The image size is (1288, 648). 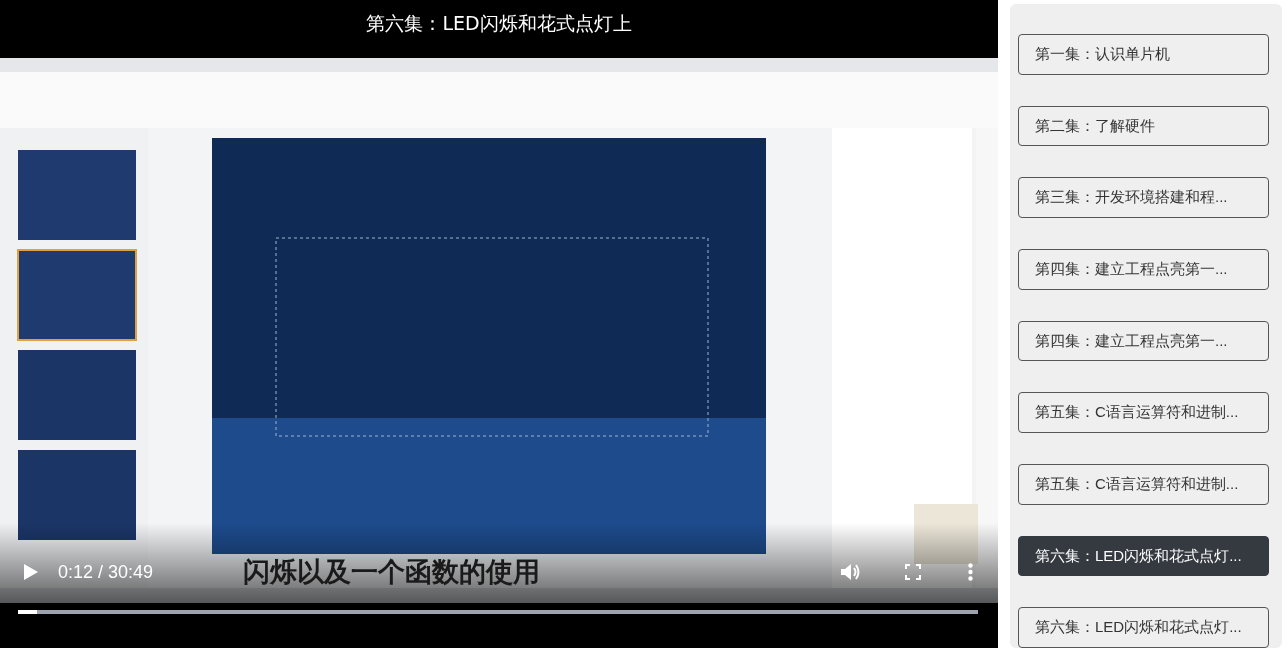 I want to click on more-icon, so click(x=970, y=572).